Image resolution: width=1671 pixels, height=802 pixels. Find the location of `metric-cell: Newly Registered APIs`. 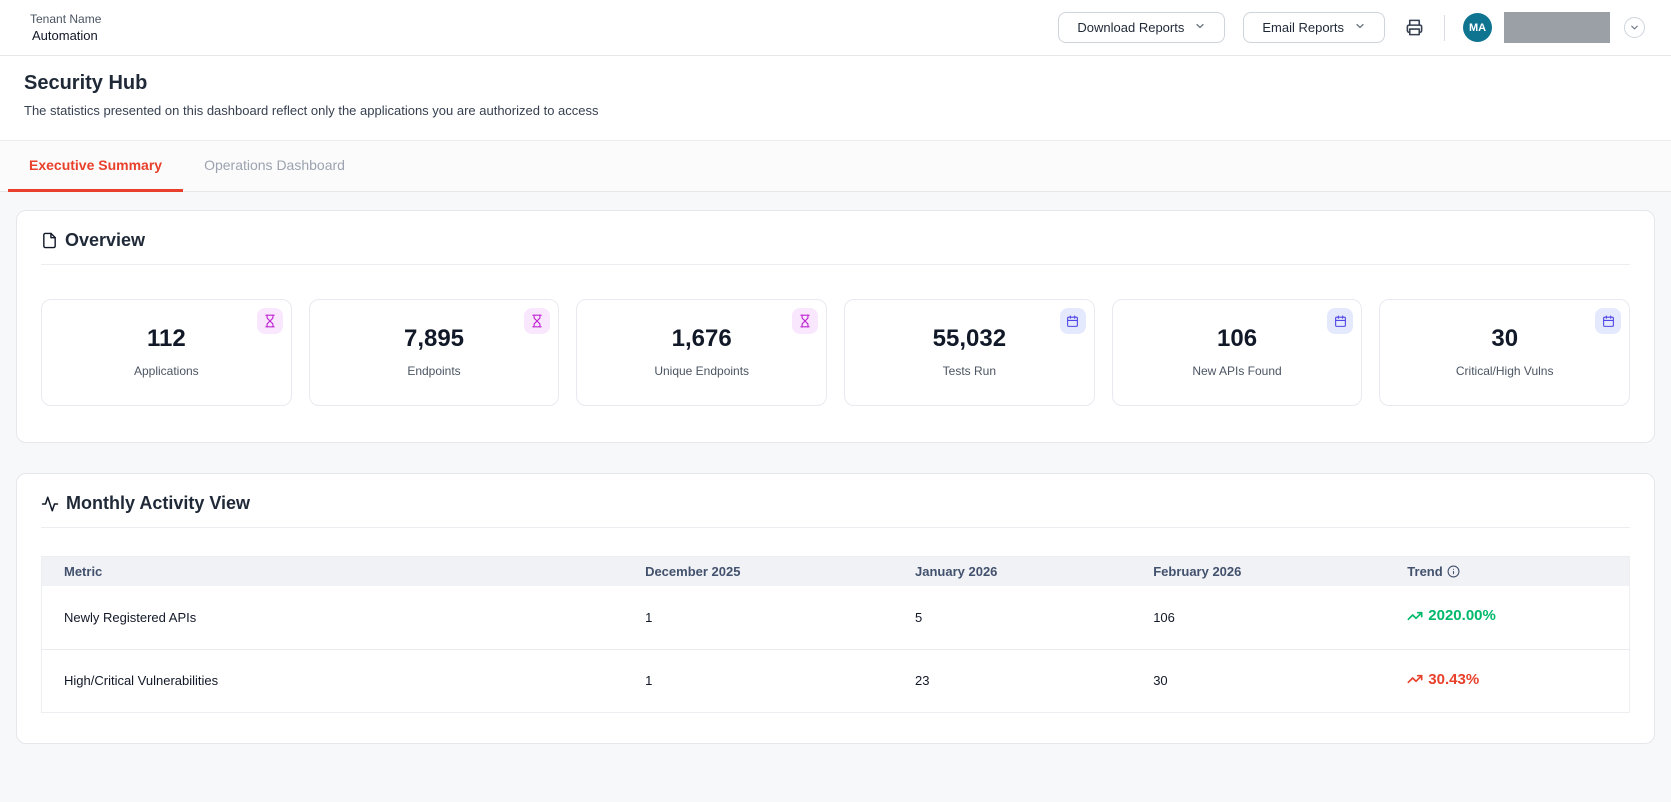

metric-cell: Newly Registered APIs is located at coordinates (335, 618).